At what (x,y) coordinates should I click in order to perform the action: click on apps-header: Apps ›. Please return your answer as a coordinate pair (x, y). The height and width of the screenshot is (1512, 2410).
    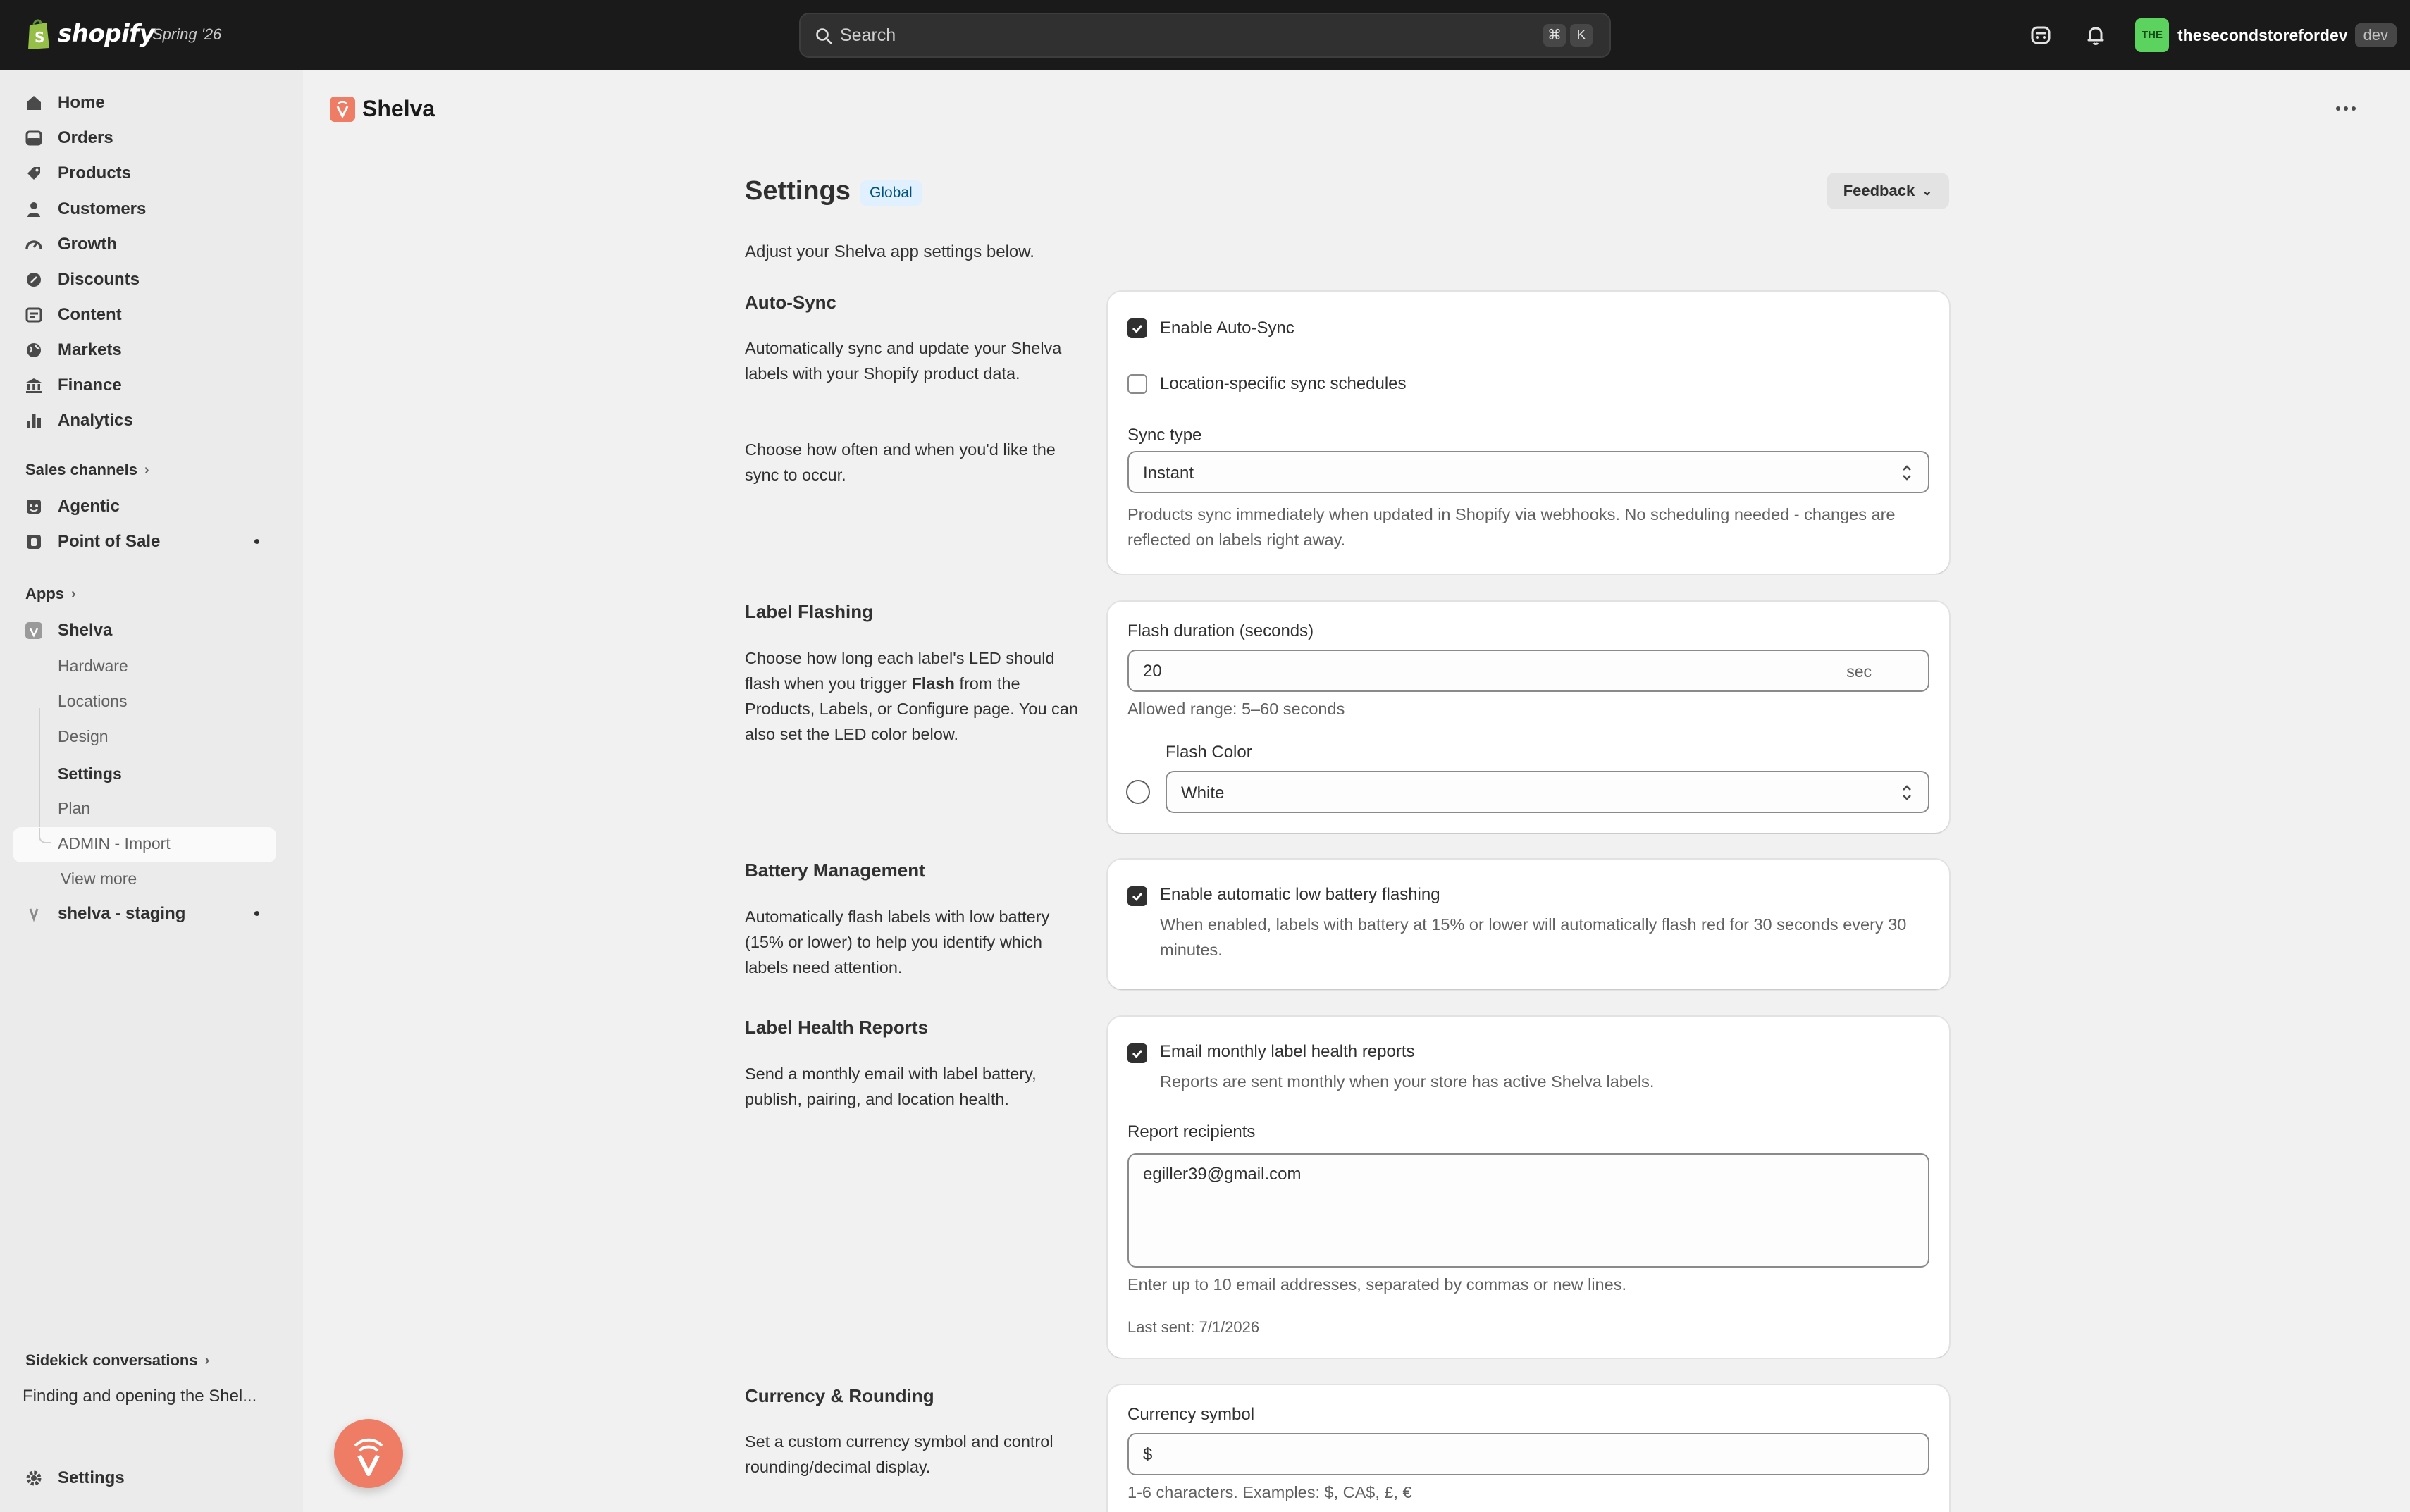
    Looking at the image, I should click on (50, 594).